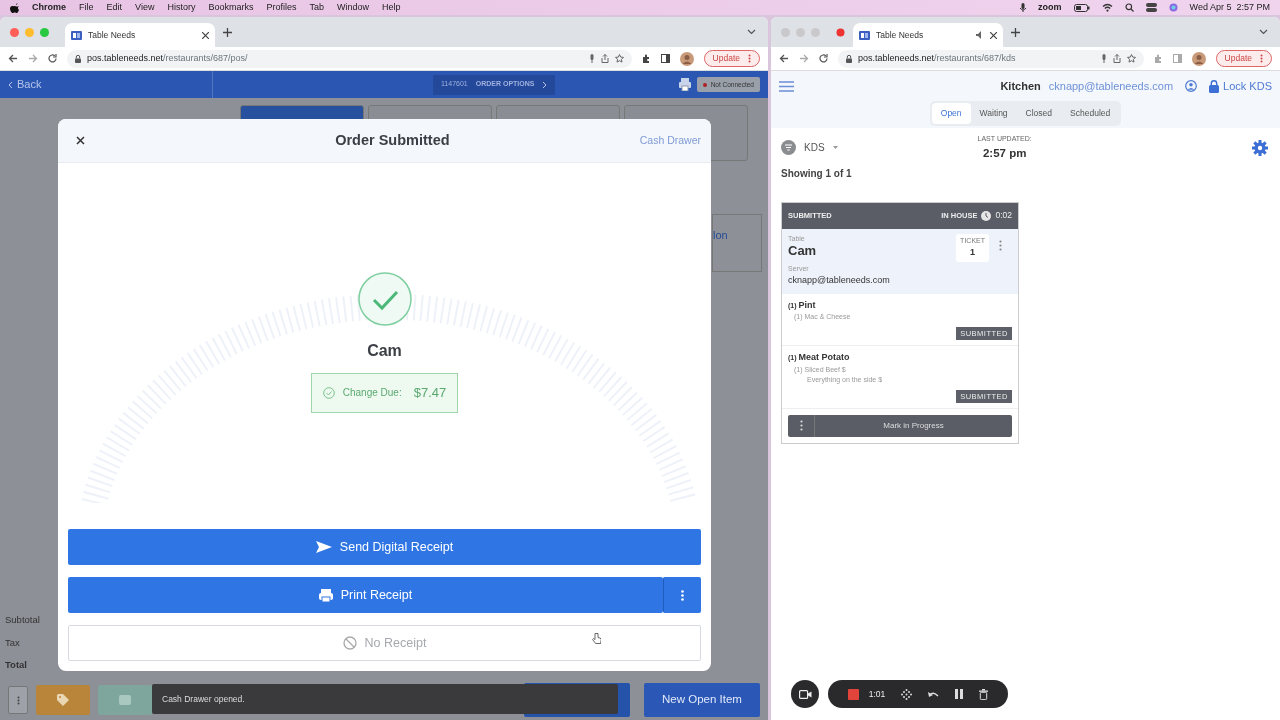 The height and width of the screenshot is (720, 1280). Describe the element at coordinates (1003, 216) in the screenshot. I see `ticket-timer: 0:02` at that location.